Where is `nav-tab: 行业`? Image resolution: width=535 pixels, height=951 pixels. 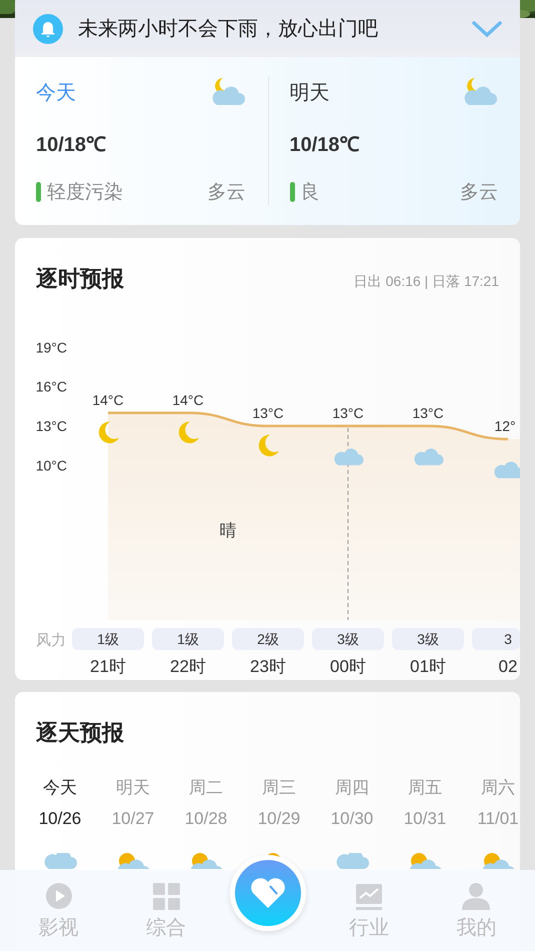
nav-tab: 行业 is located at coordinates (369, 910).